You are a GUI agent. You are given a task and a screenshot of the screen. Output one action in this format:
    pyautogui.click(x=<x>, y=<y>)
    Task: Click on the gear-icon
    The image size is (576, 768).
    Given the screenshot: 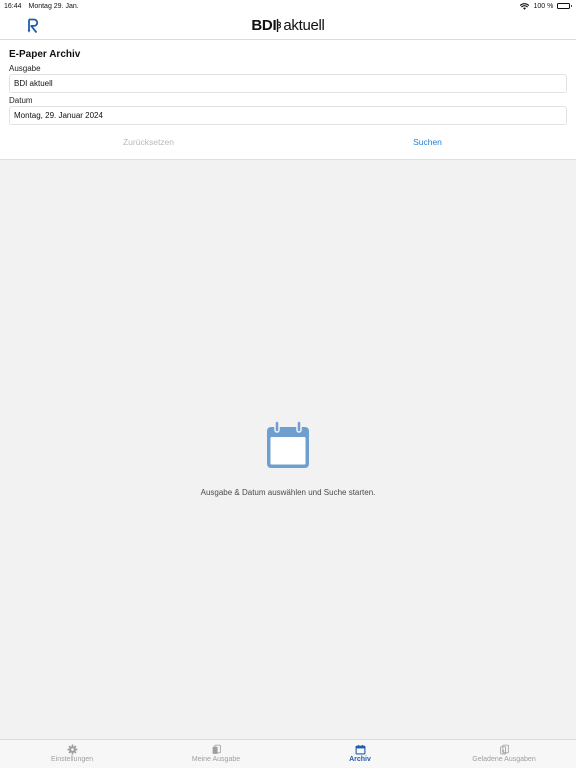 What is the action you would take?
    pyautogui.click(x=72, y=749)
    